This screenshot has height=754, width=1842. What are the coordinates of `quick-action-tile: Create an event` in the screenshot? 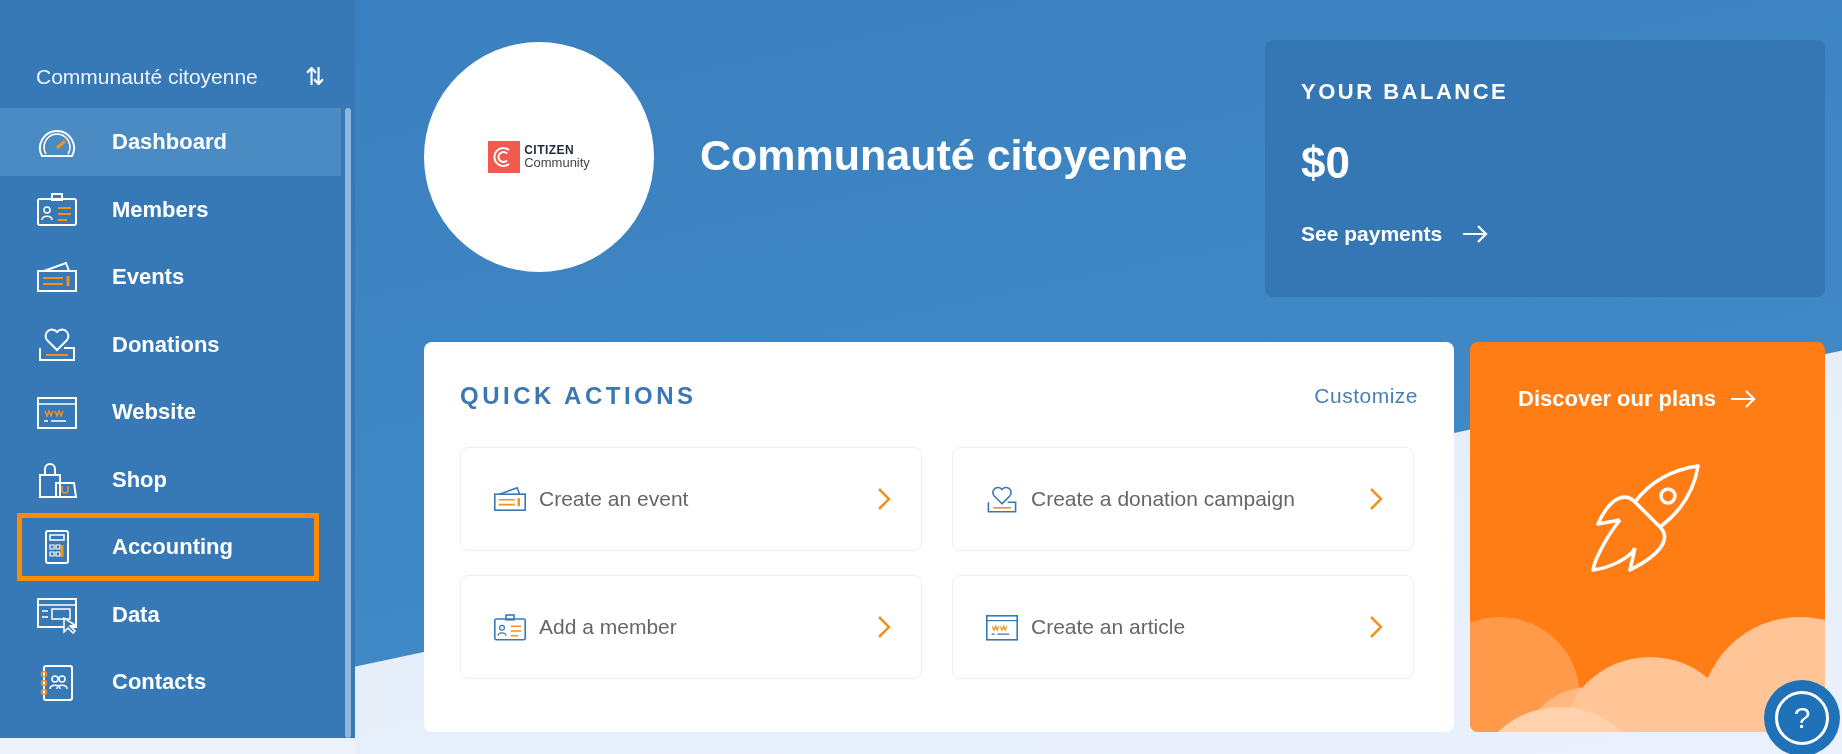 It's located at (691, 499).